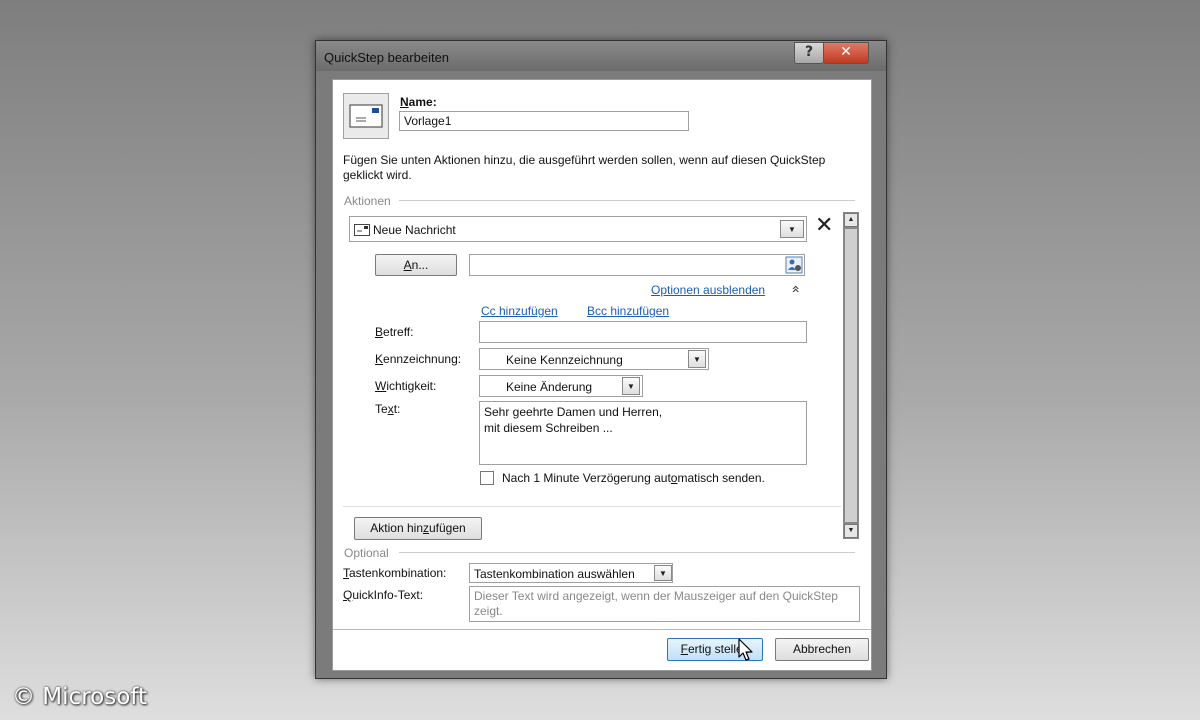 Image resolution: width=1200 pixels, height=720 pixels. I want to click on scroll-thumb, so click(851, 375).